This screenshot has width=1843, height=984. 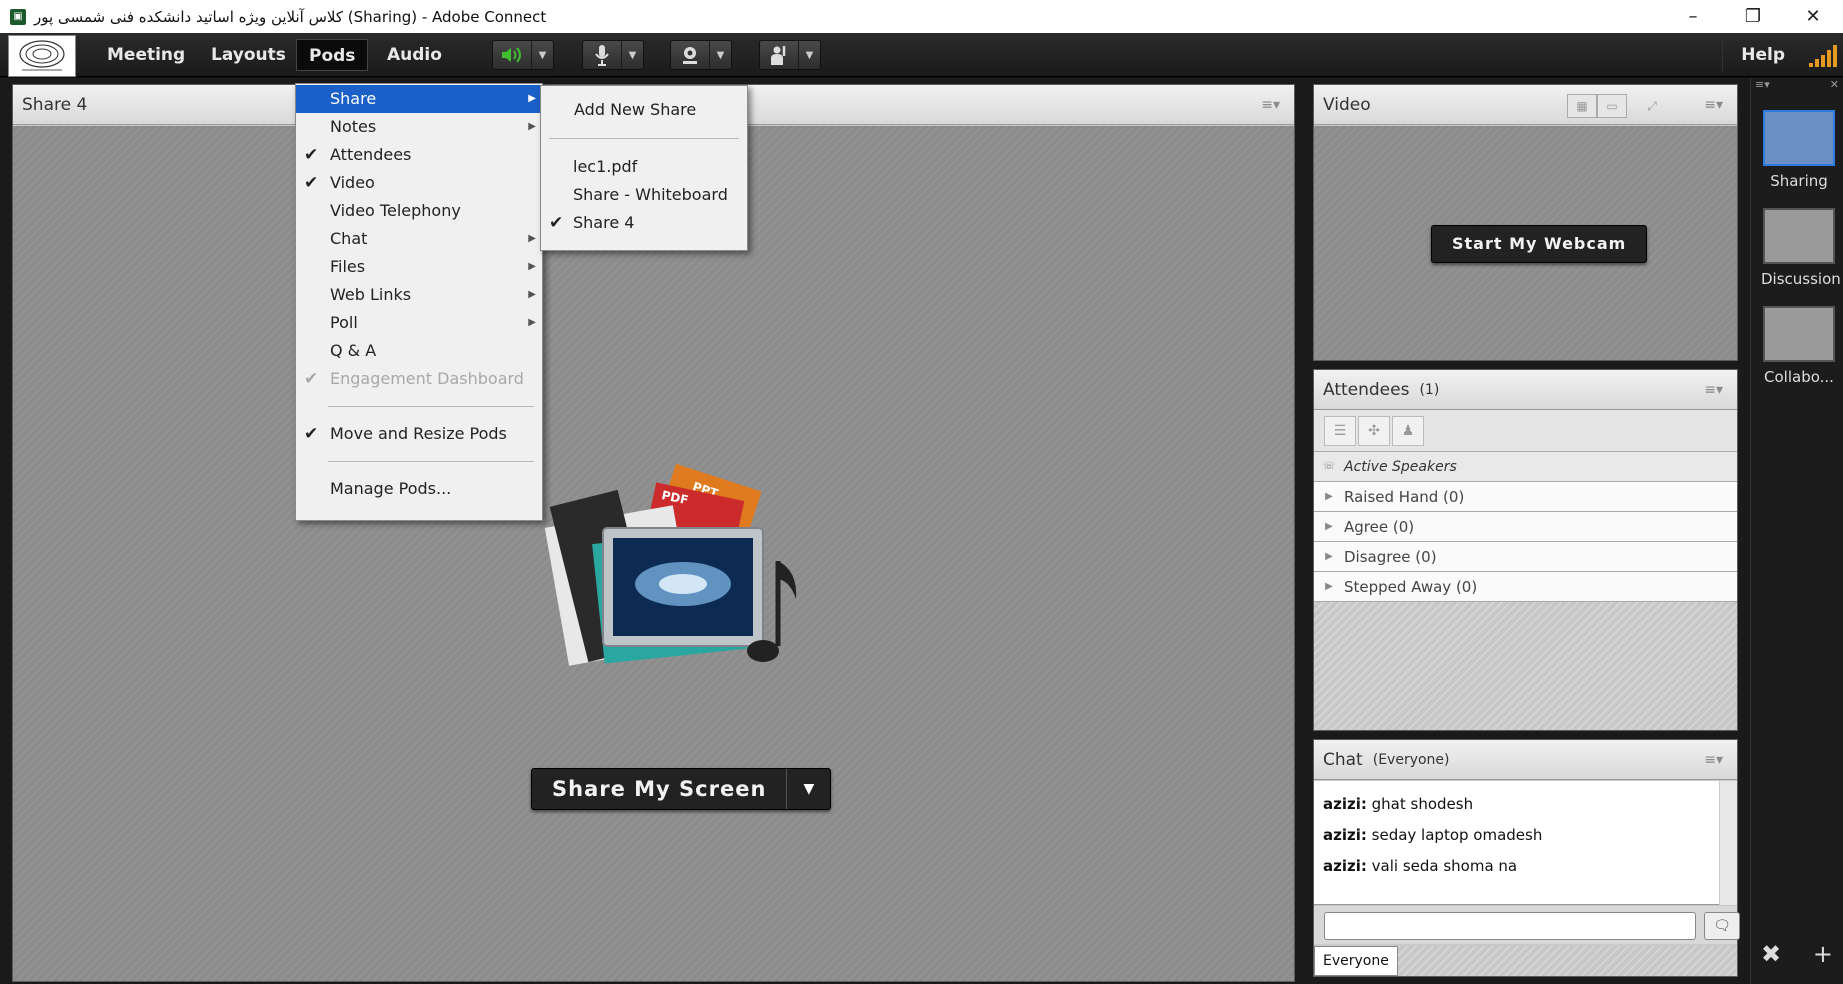 I want to click on raise-hand-icon, so click(x=779, y=55).